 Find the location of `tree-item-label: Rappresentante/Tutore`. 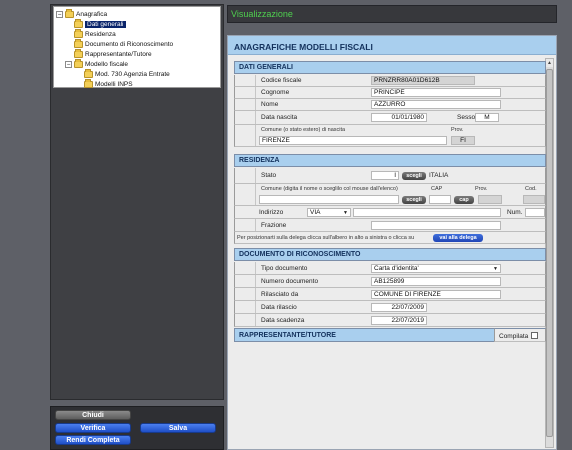

tree-item-label: Rappresentante/Tutore is located at coordinates (118, 54).